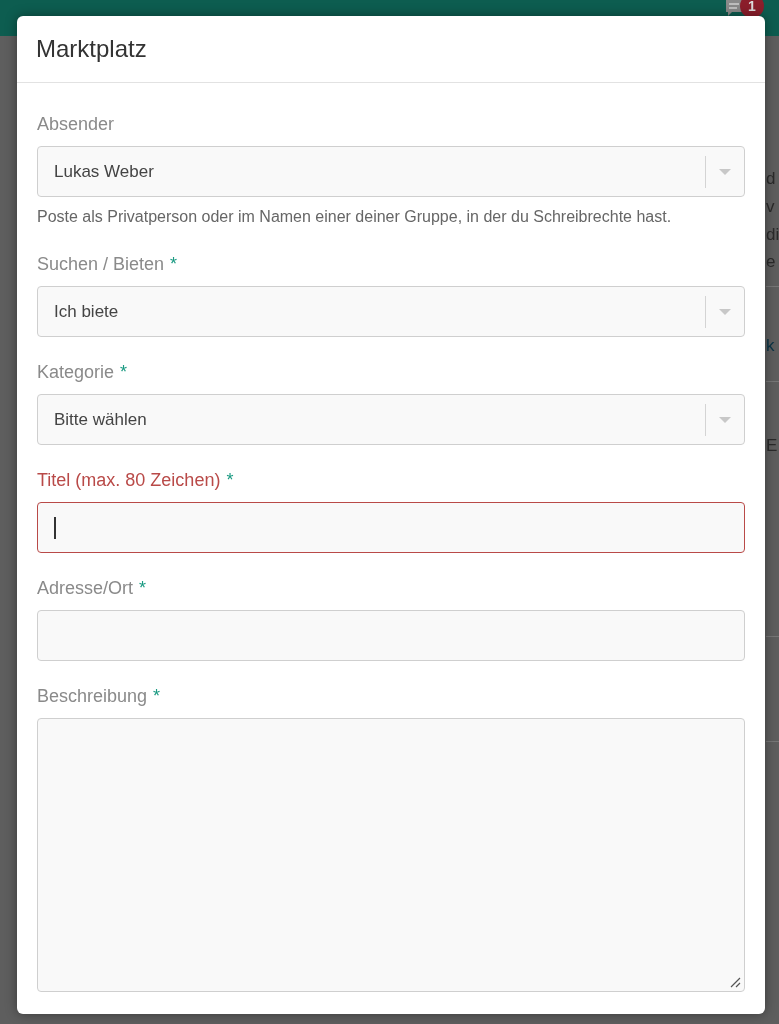 This screenshot has width=779, height=1024. What do you see at coordinates (734, 9) in the screenshot?
I see `chat-icon` at bounding box center [734, 9].